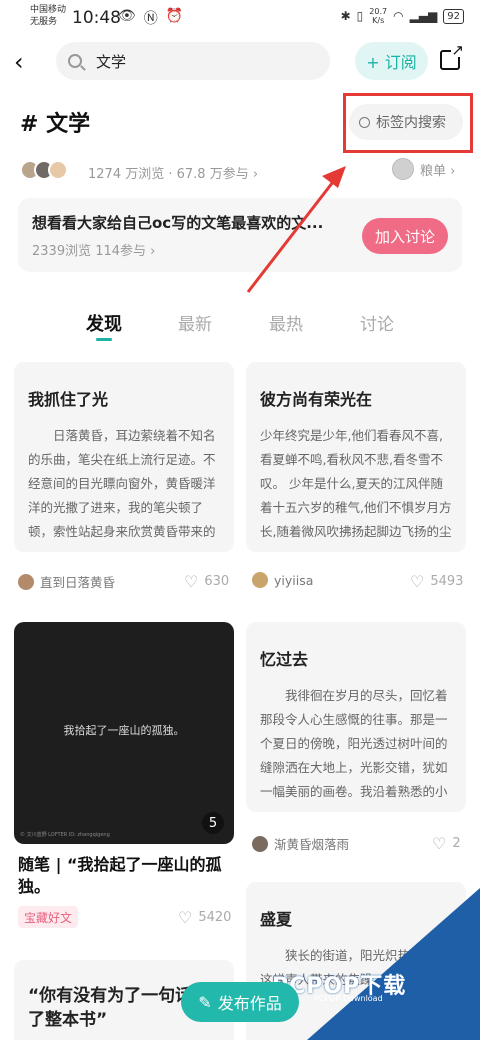  I want to click on like-button: ♡ 2, so click(446, 843).